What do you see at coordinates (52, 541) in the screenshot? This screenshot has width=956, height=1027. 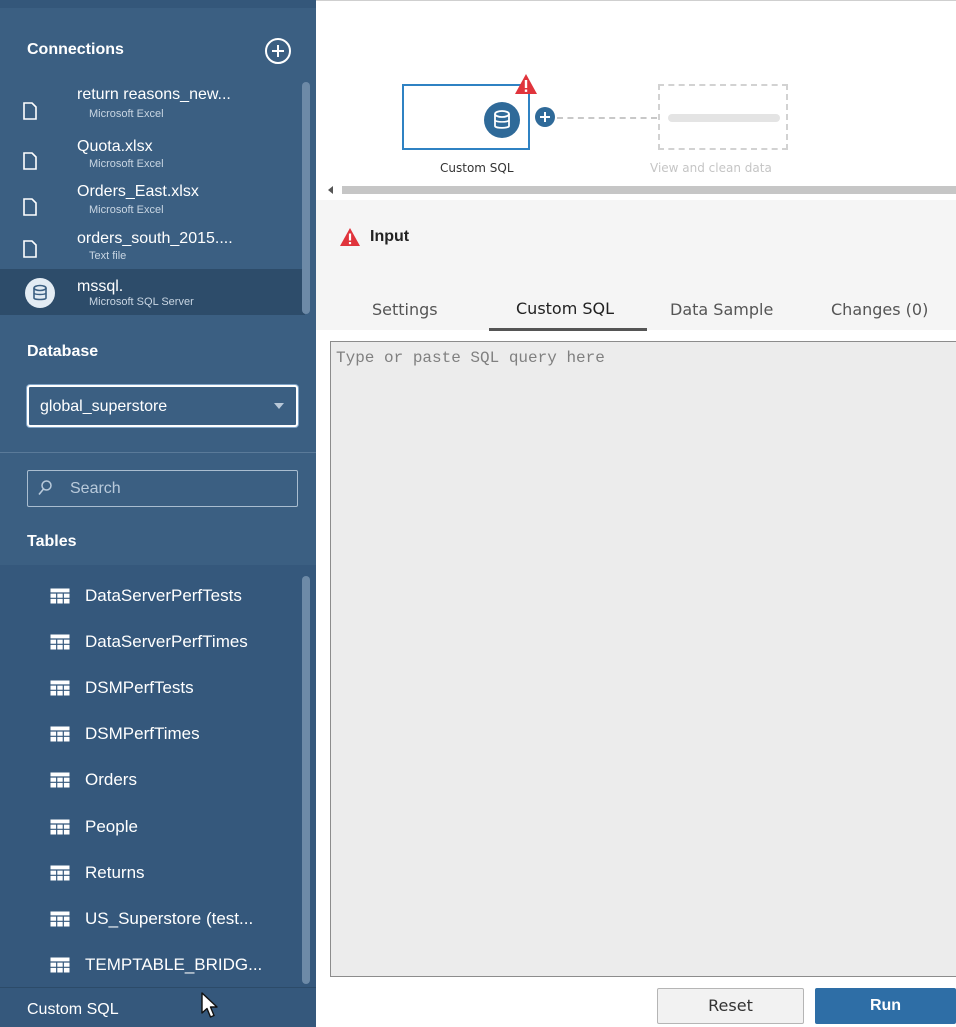 I see `tables-title: Tables` at bounding box center [52, 541].